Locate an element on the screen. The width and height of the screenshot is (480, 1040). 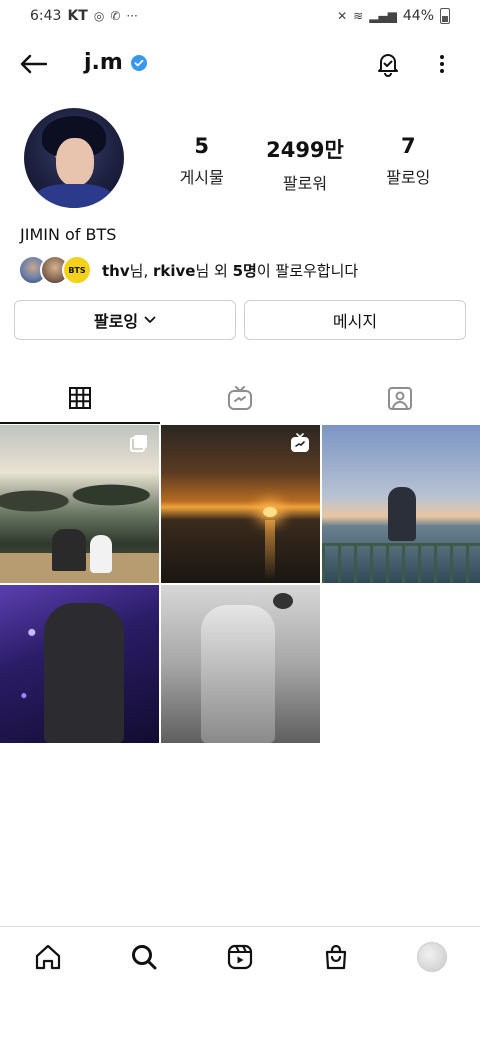
mute-icon: ✕ is located at coordinates (342, 16).